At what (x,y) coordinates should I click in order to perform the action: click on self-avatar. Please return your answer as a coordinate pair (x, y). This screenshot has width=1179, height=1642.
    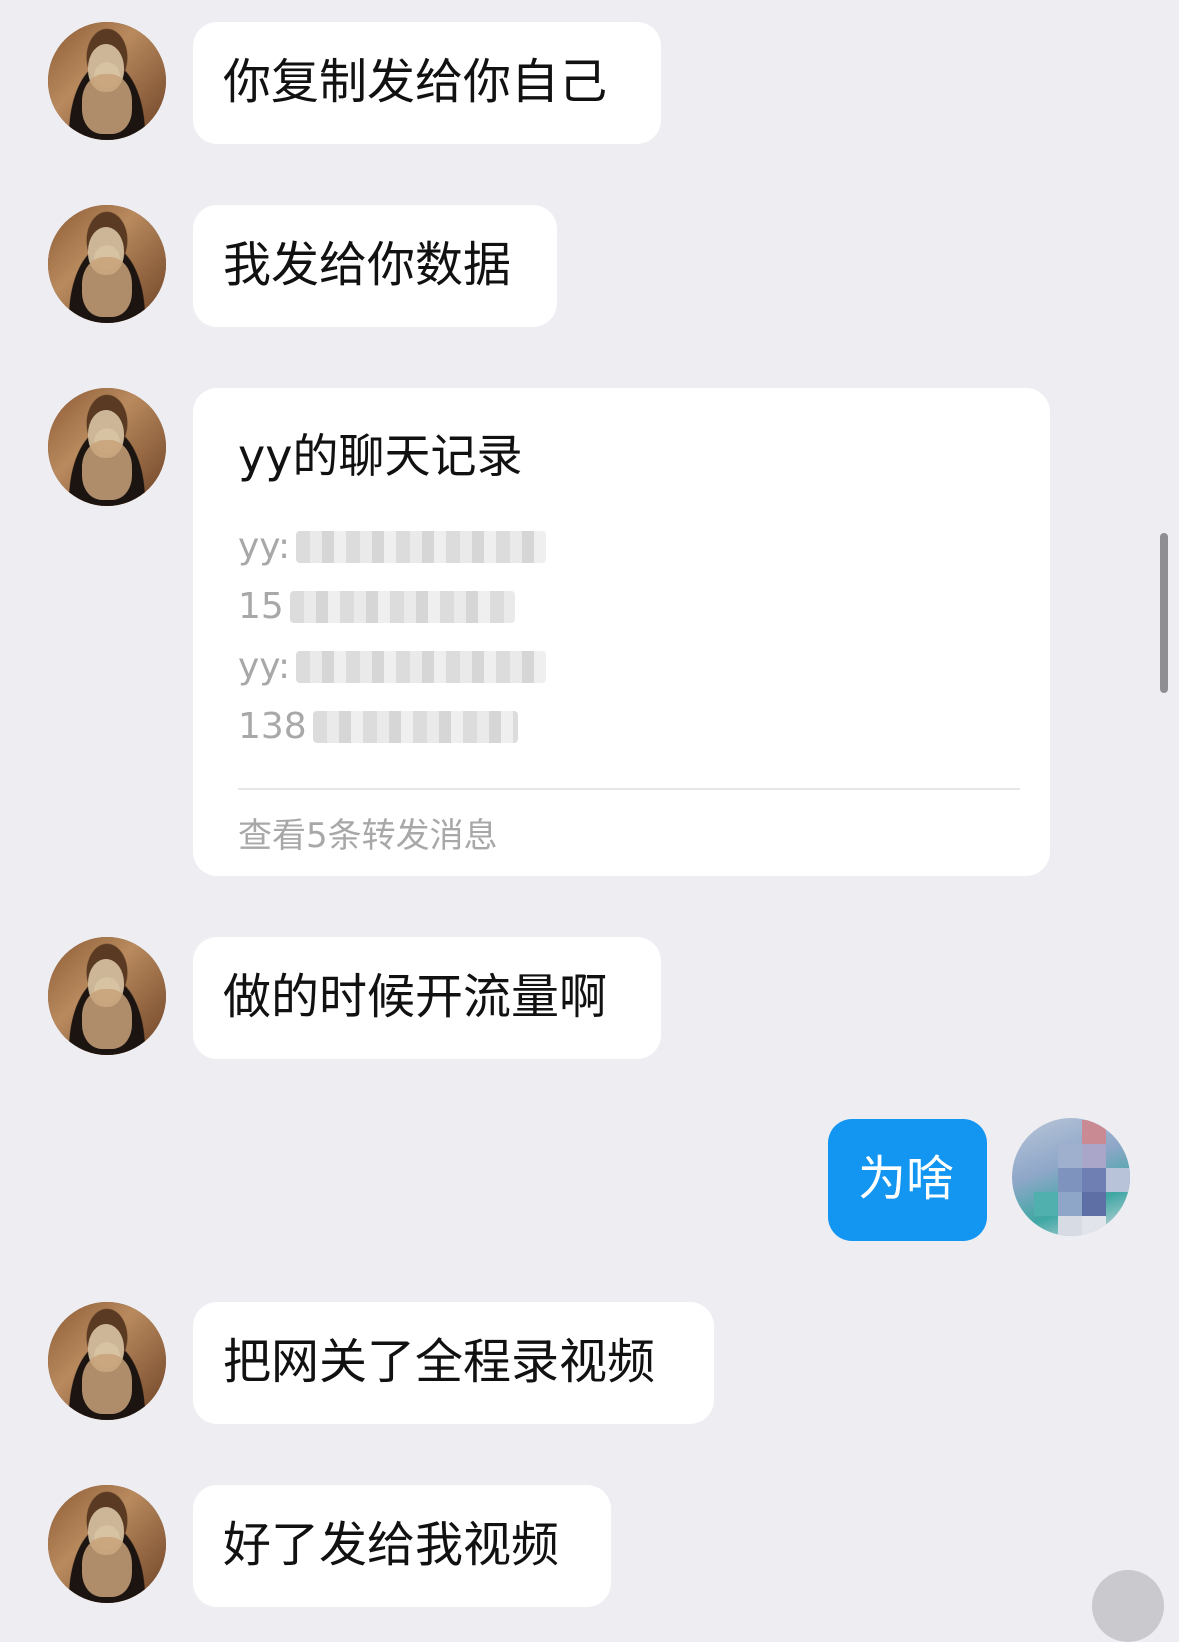
    Looking at the image, I should click on (1071, 1177).